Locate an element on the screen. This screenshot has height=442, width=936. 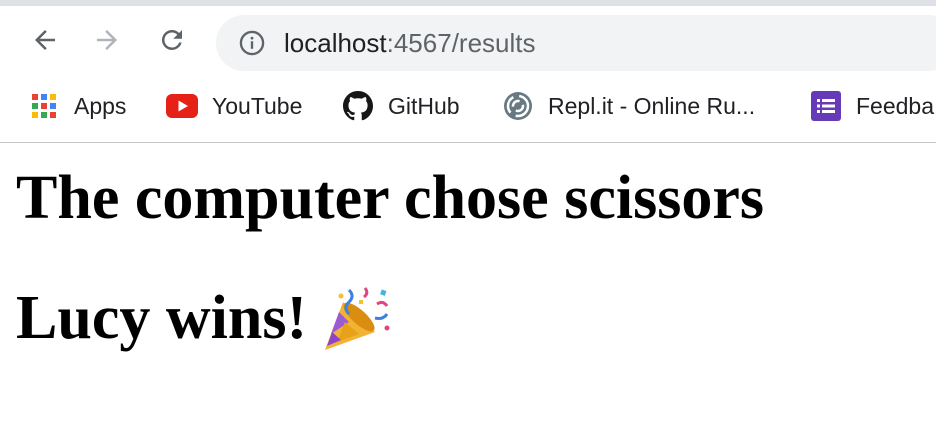
bookmark-github: GitHub is located at coordinates (401, 106).